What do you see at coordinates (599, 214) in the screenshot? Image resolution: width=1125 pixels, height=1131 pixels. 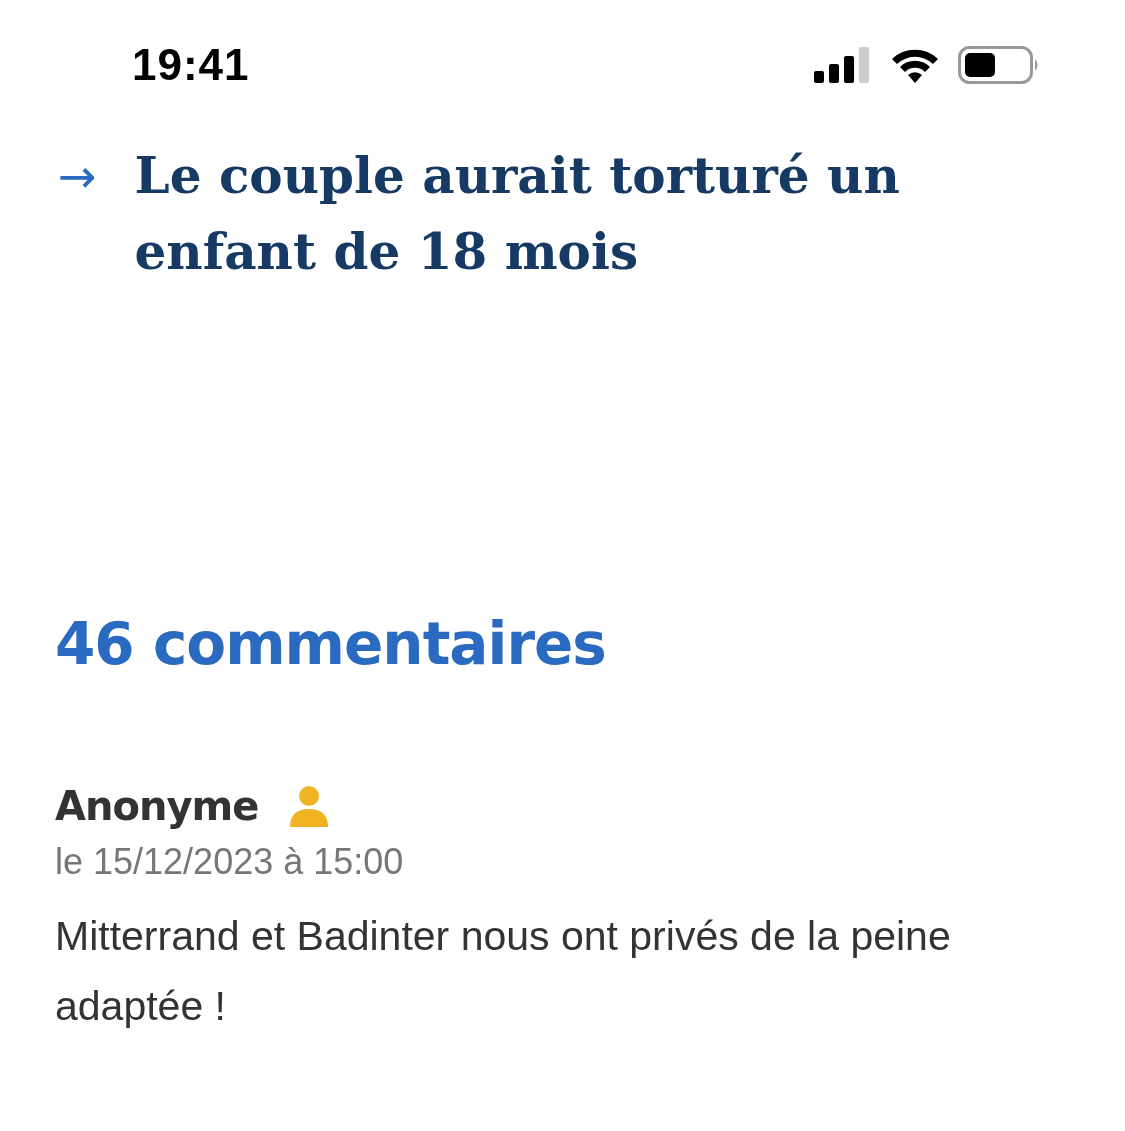 I see `article-title: Le couple aurait torturé un enfant de 18 mois` at bounding box center [599, 214].